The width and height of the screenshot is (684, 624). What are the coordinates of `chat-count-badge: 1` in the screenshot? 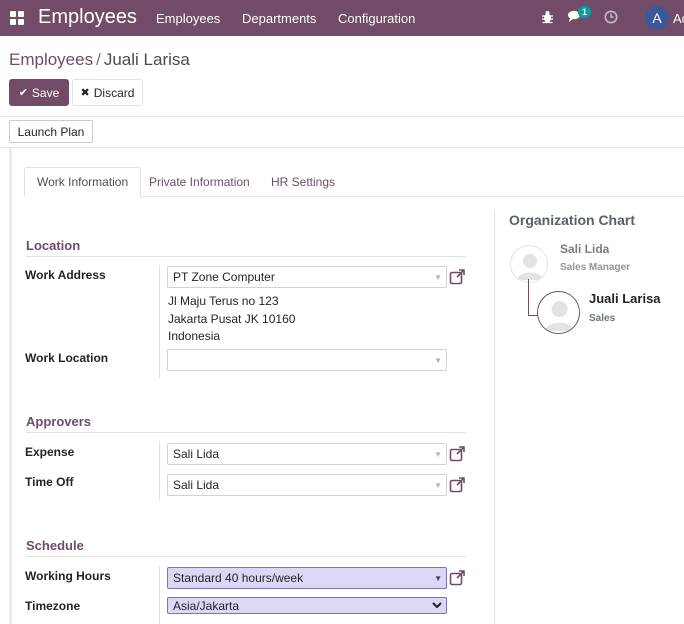 It's located at (585, 12).